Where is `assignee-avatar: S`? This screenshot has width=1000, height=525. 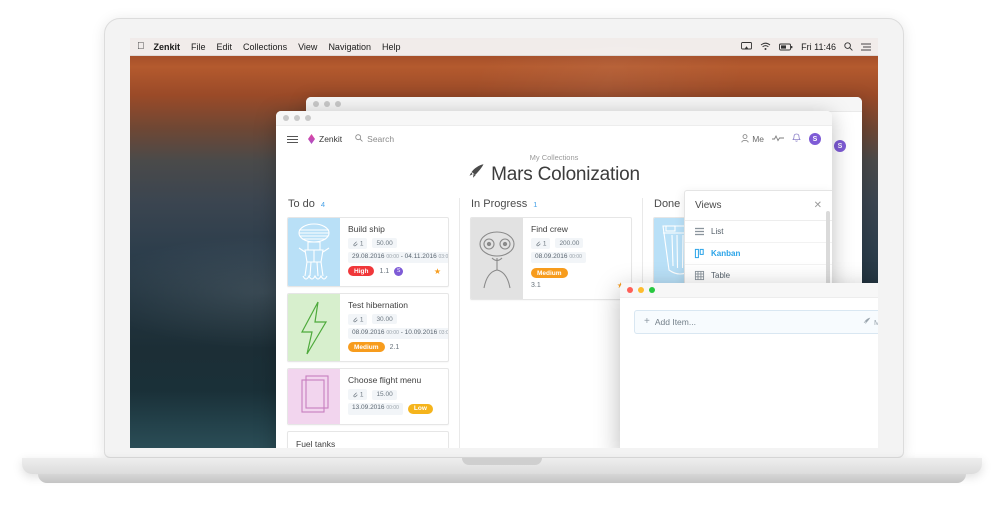
assignee-avatar: S is located at coordinates (399, 271).